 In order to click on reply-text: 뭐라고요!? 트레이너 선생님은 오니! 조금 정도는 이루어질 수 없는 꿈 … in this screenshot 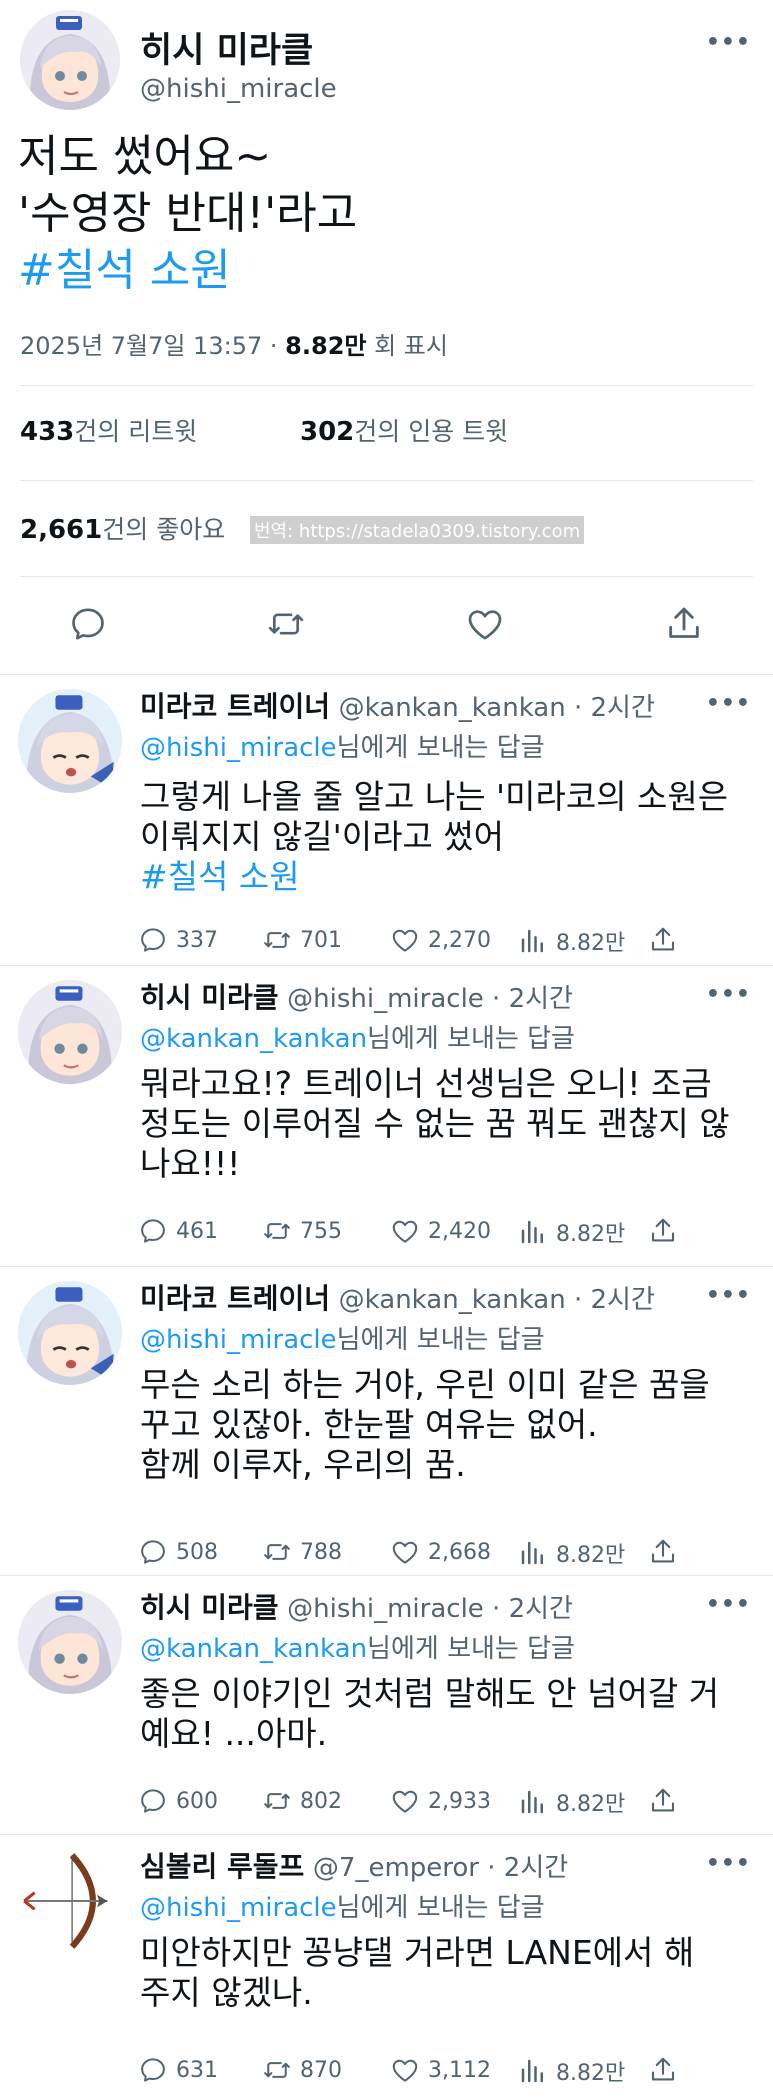, I will do `click(435, 1123)`.